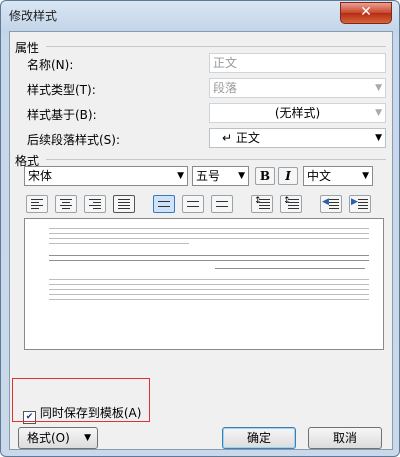 This screenshot has height=457, width=400. I want to click on paragraph-mark-icon: ↵, so click(227, 138).